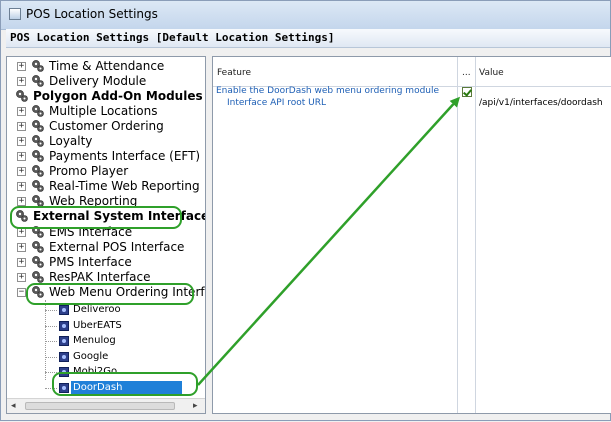 This screenshot has height=422, width=611. I want to click on tree-item: + Delivery Module, so click(105, 81).